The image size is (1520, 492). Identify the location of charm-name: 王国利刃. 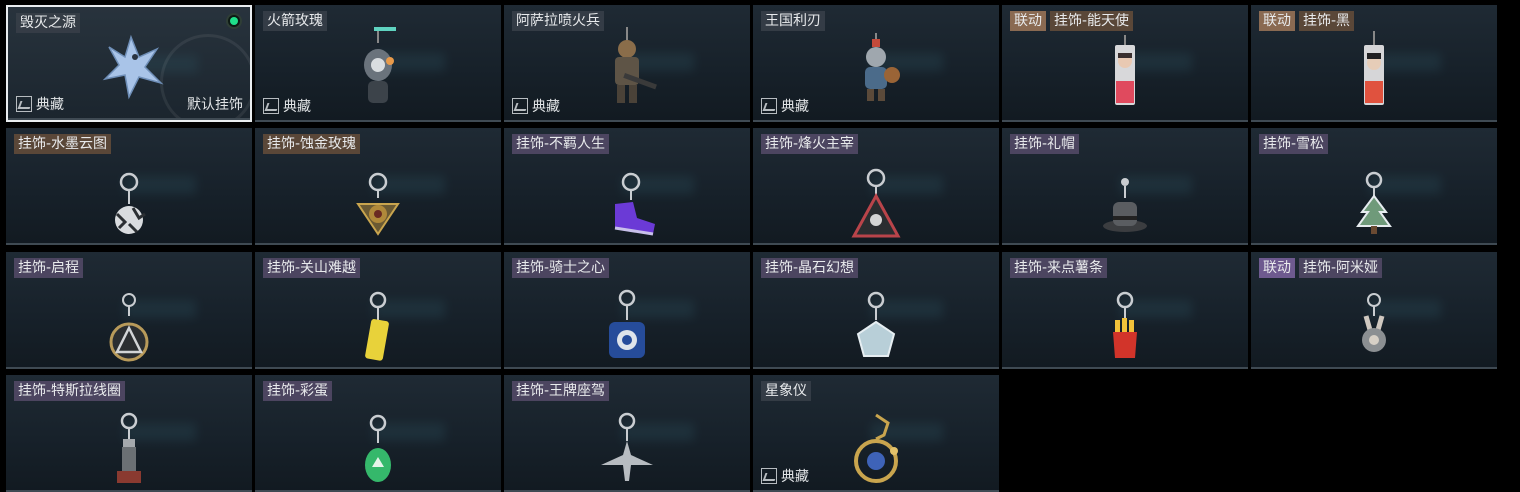
(793, 21).